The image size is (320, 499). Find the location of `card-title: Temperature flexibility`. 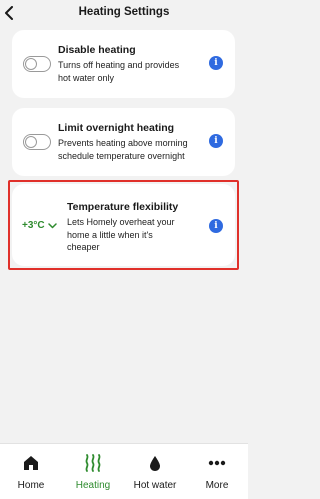

card-title: Temperature flexibility is located at coordinates (123, 207).